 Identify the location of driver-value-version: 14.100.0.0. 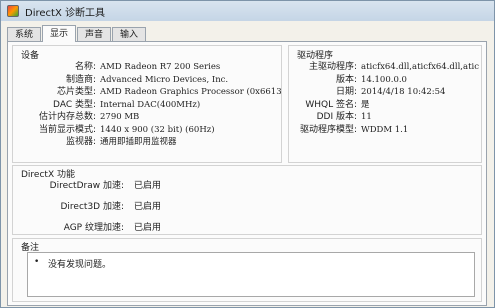
(384, 79).